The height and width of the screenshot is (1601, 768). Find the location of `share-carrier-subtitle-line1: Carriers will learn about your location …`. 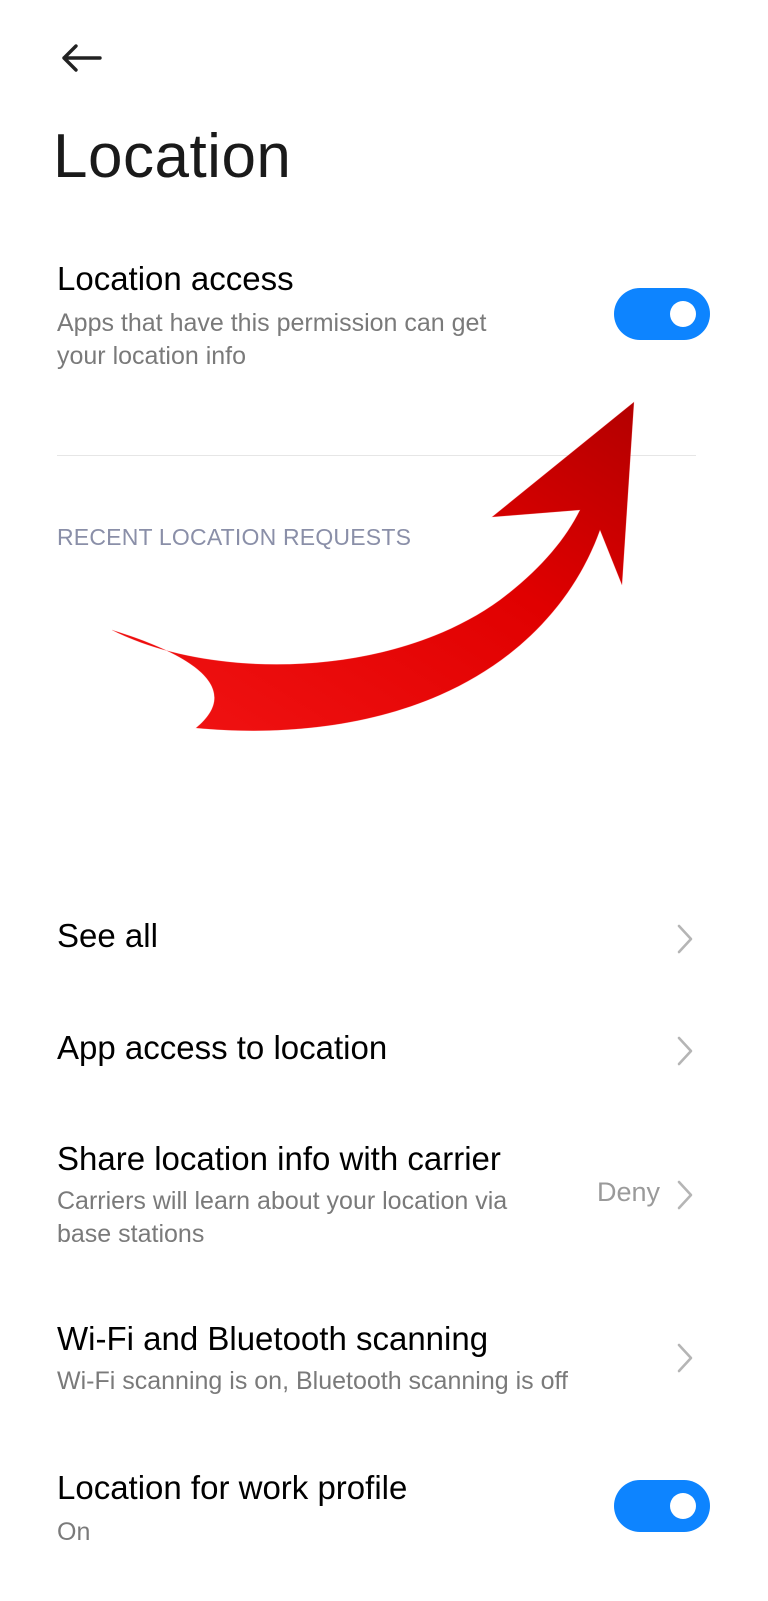

share-carrier-subtitle-line1: Carriers will learn about your location … is located at coordinates (282, 1201).